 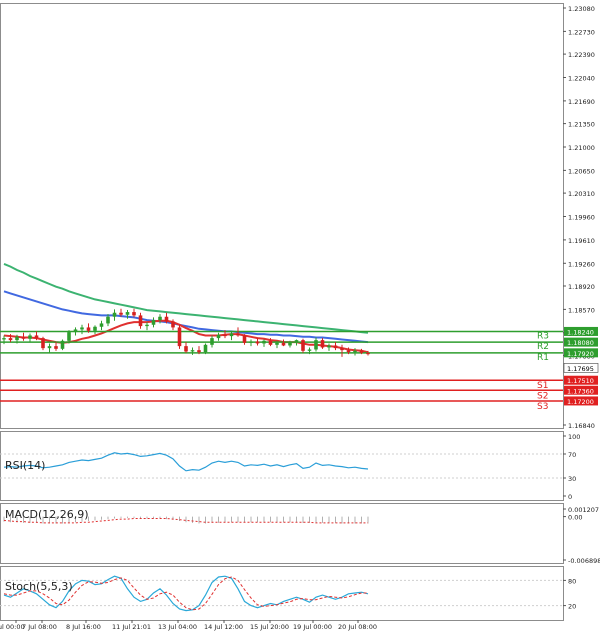 What do you see at coordinates (131, 627) in the screenshot?
I see `time-tick-label: 11 Jul 21:01` at bounding box center [131, 627].